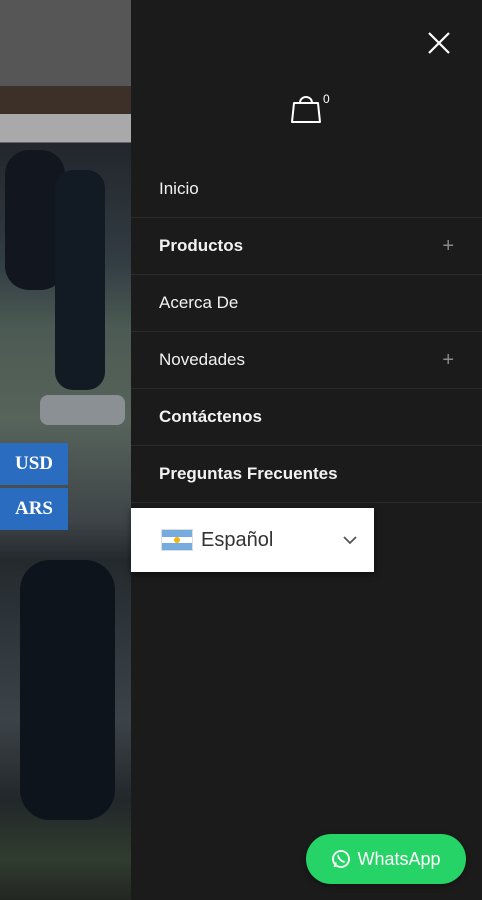  I want to click on currency-ars-button: ARS, so click(34, 509).